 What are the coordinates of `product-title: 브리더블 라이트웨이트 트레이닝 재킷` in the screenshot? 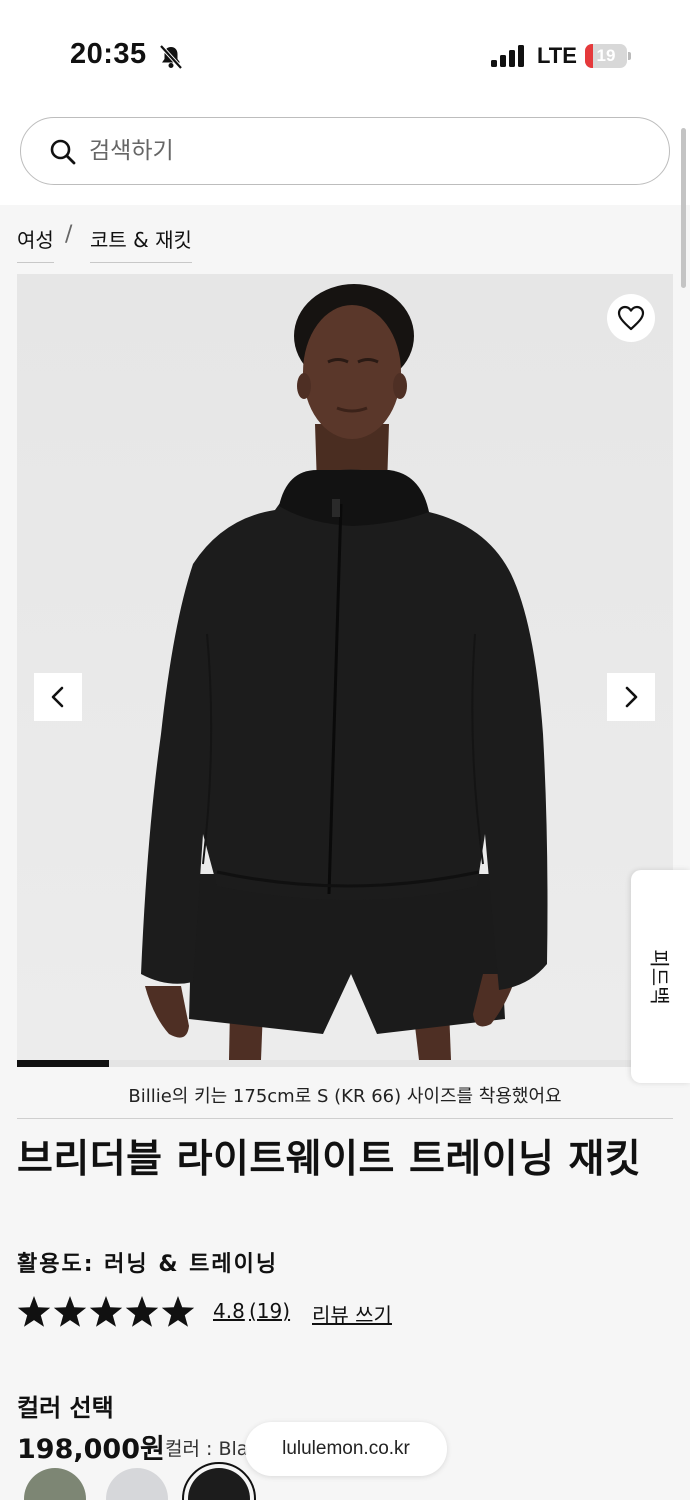 It's located at (329, 1159).